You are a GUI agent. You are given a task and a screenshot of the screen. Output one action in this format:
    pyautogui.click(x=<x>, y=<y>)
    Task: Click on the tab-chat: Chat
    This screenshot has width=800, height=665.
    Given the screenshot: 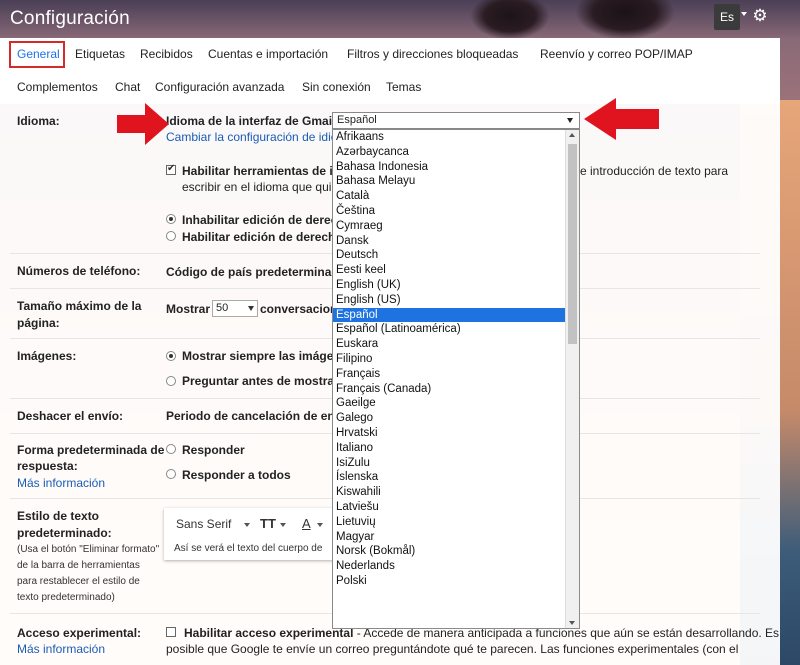 What is the action you would take?
    pyautogui.click(x=127, y=87)
    